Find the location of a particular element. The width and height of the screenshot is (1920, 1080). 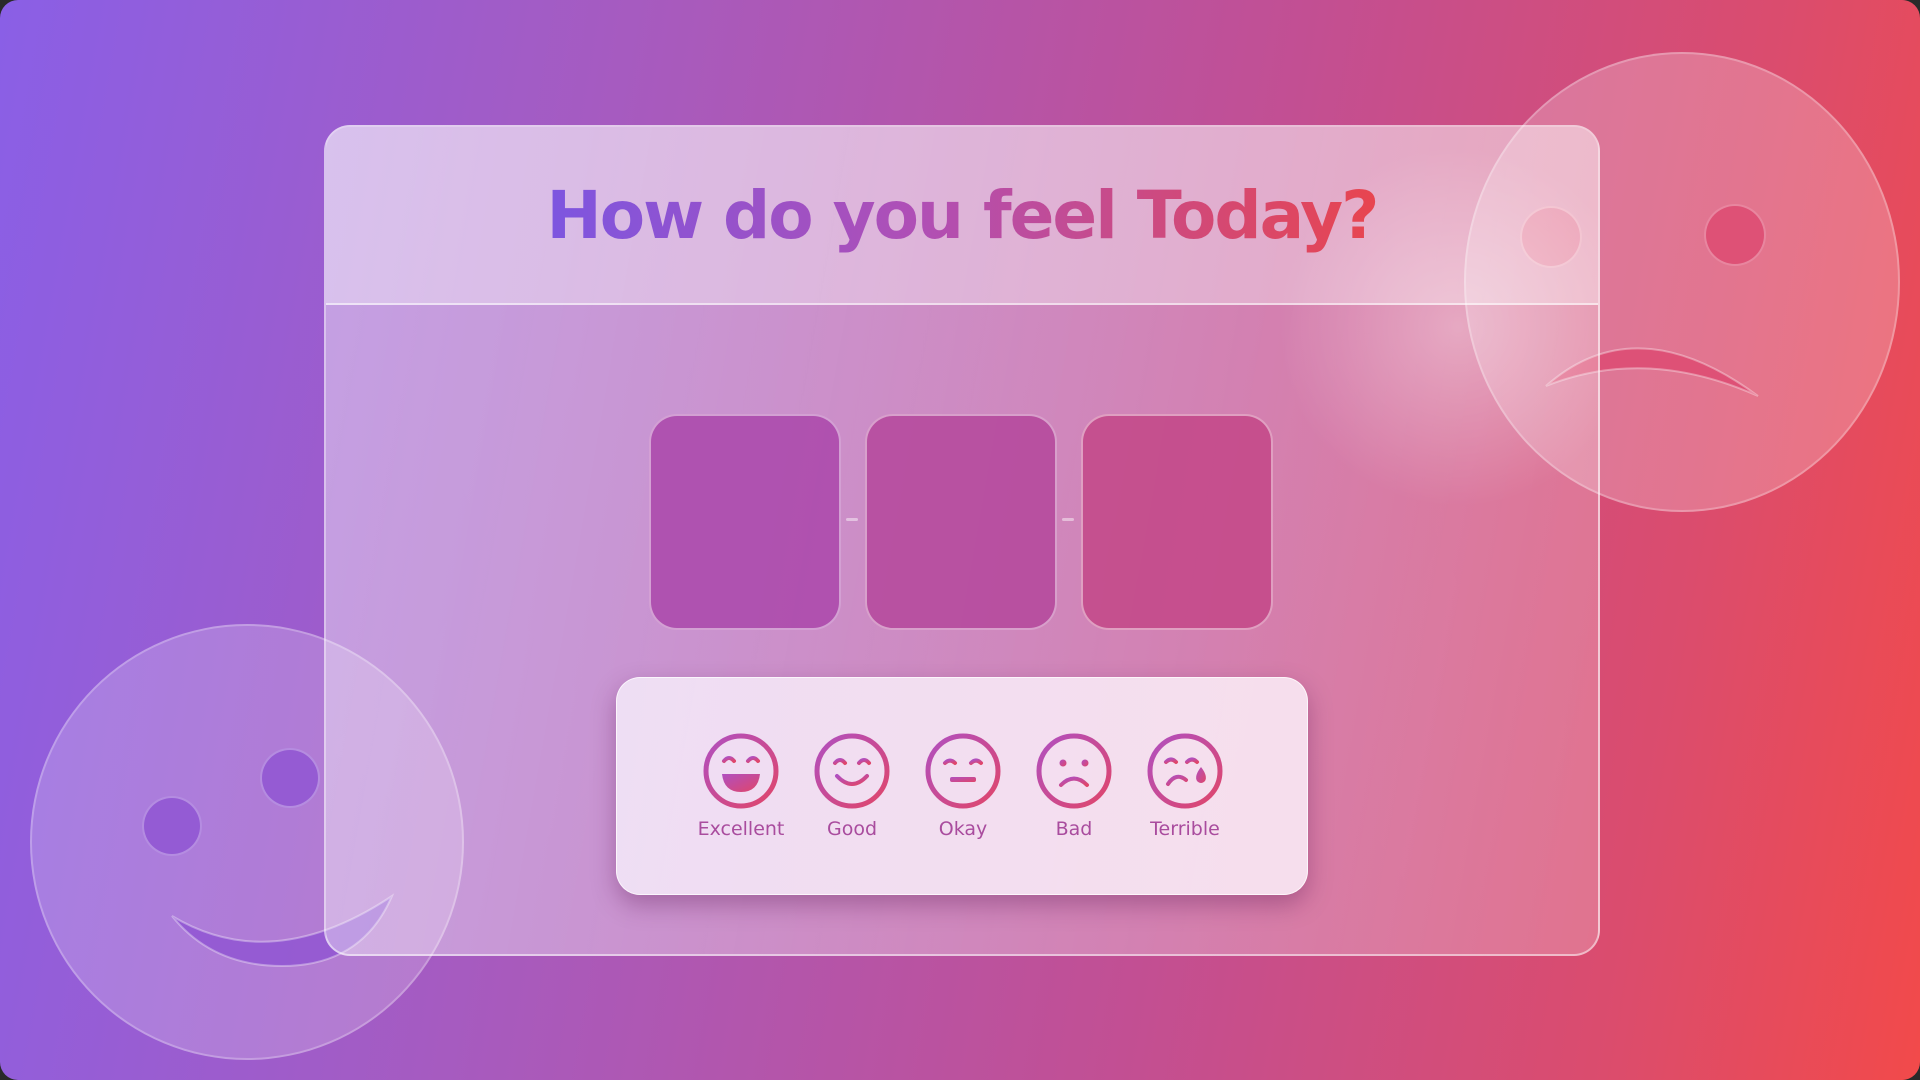

smiling-face-icon is located at coordinates (852, 771).